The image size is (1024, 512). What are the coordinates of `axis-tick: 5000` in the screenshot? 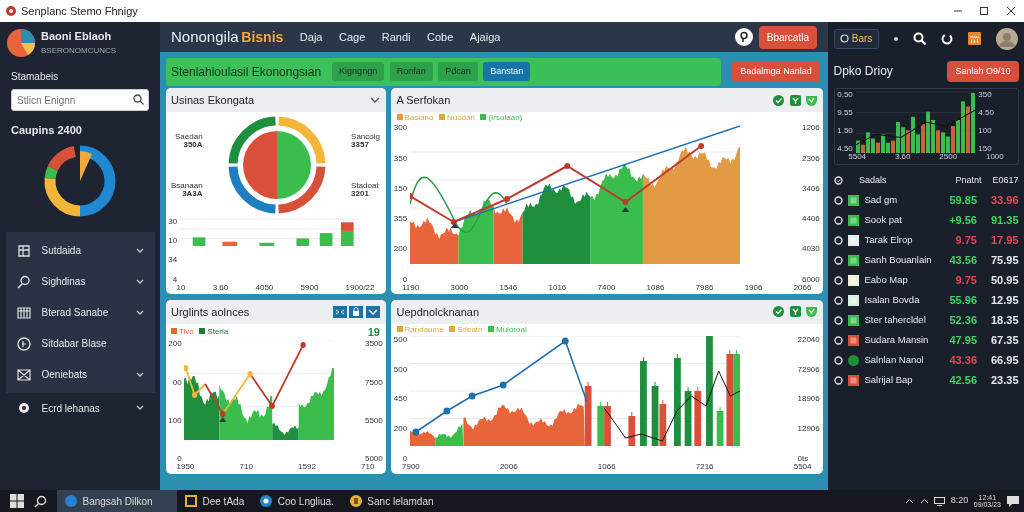 It's located at (373, 459).